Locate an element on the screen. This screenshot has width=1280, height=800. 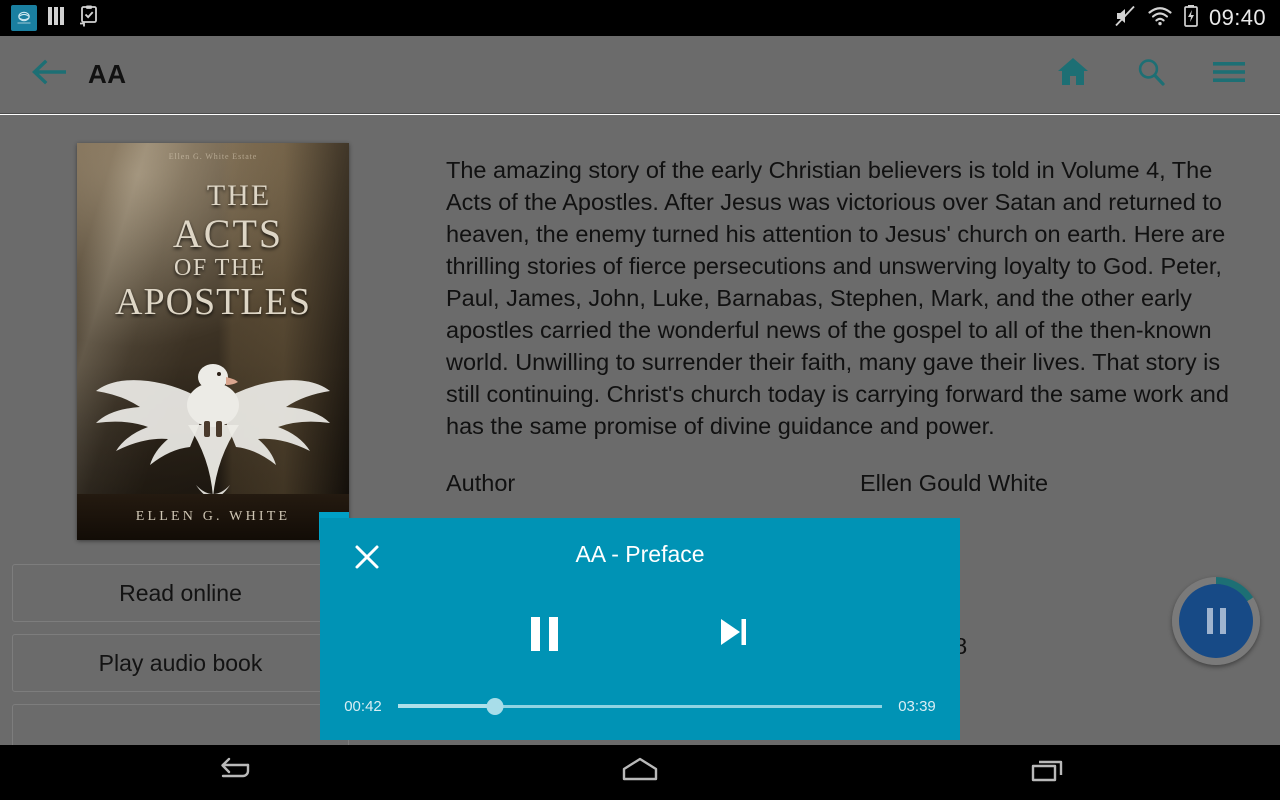
player-pause-button is located at coordinates (544, 634).